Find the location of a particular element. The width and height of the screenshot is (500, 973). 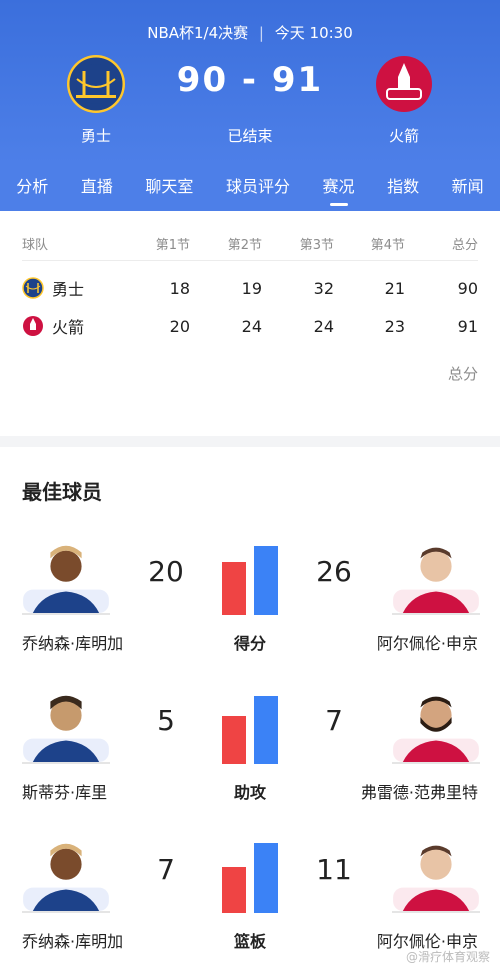

tab-news: 新闻 is located at coordinates (468, 187).